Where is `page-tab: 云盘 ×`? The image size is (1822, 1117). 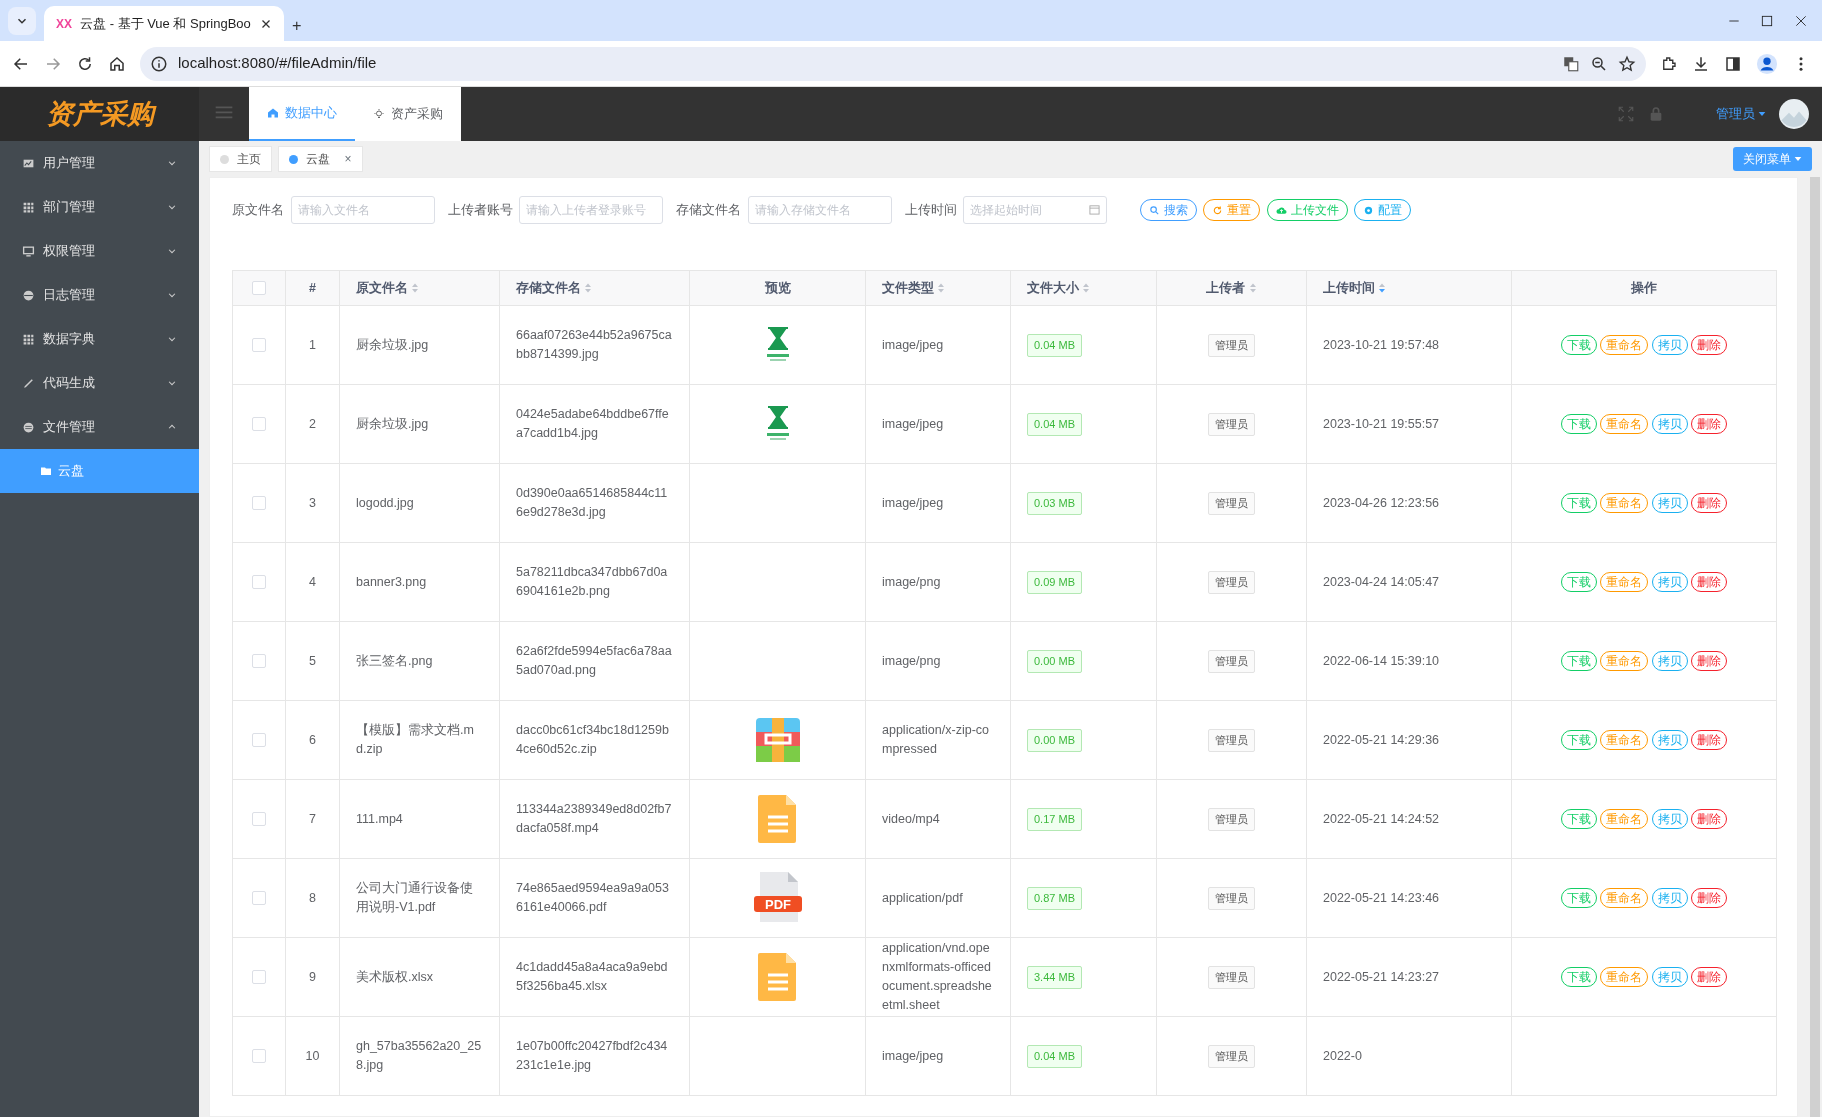 page-tab: 云盘 × is located at coordinates (320, 159).